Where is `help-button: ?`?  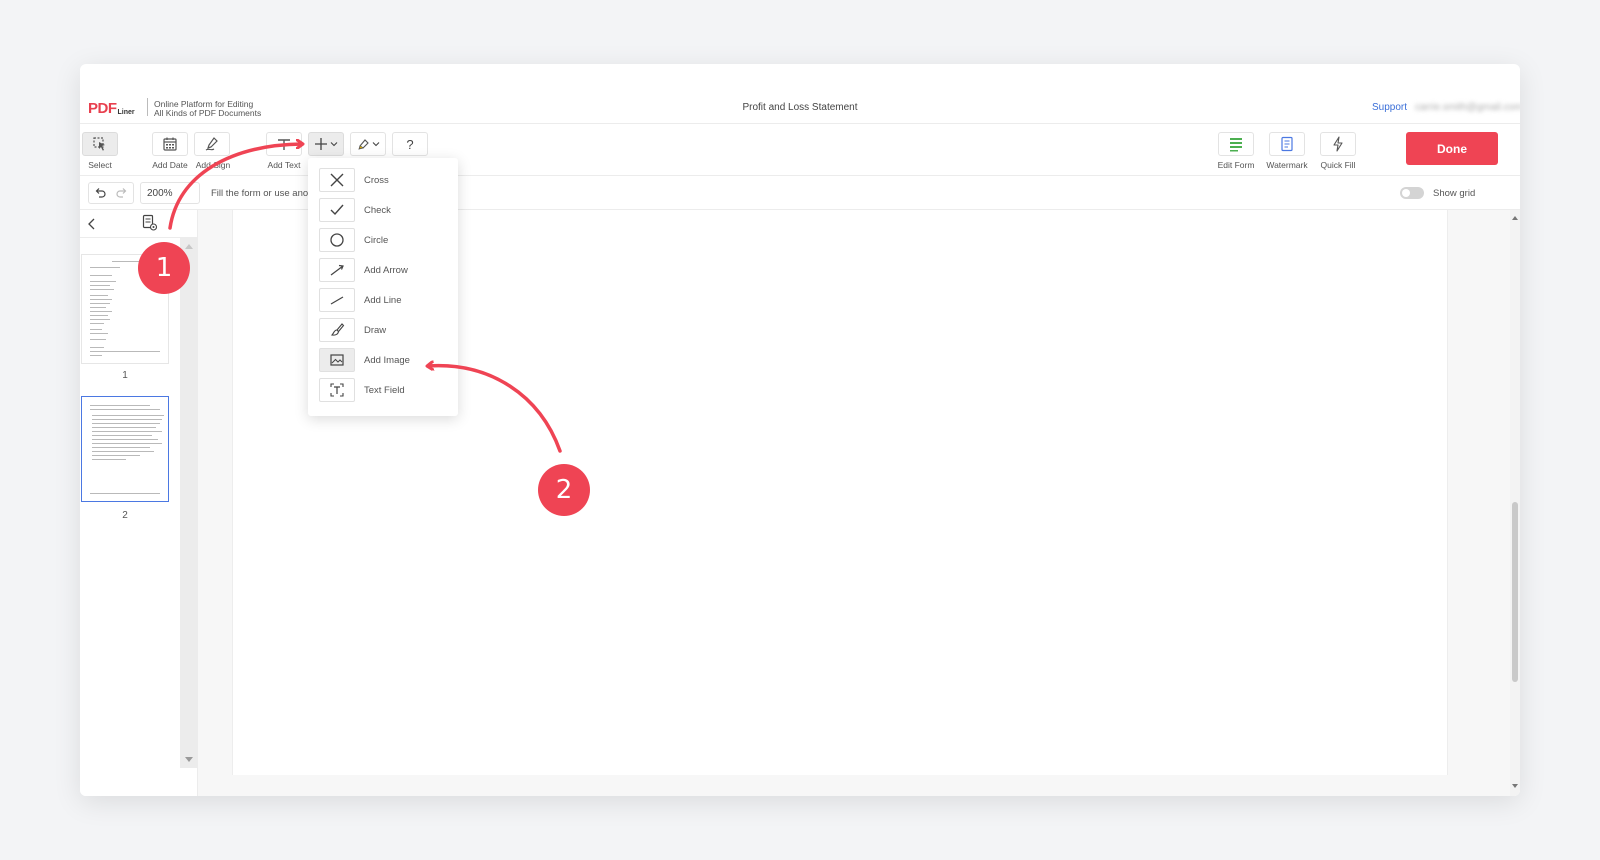 help-button: ? is located at coordinates (410, 144).